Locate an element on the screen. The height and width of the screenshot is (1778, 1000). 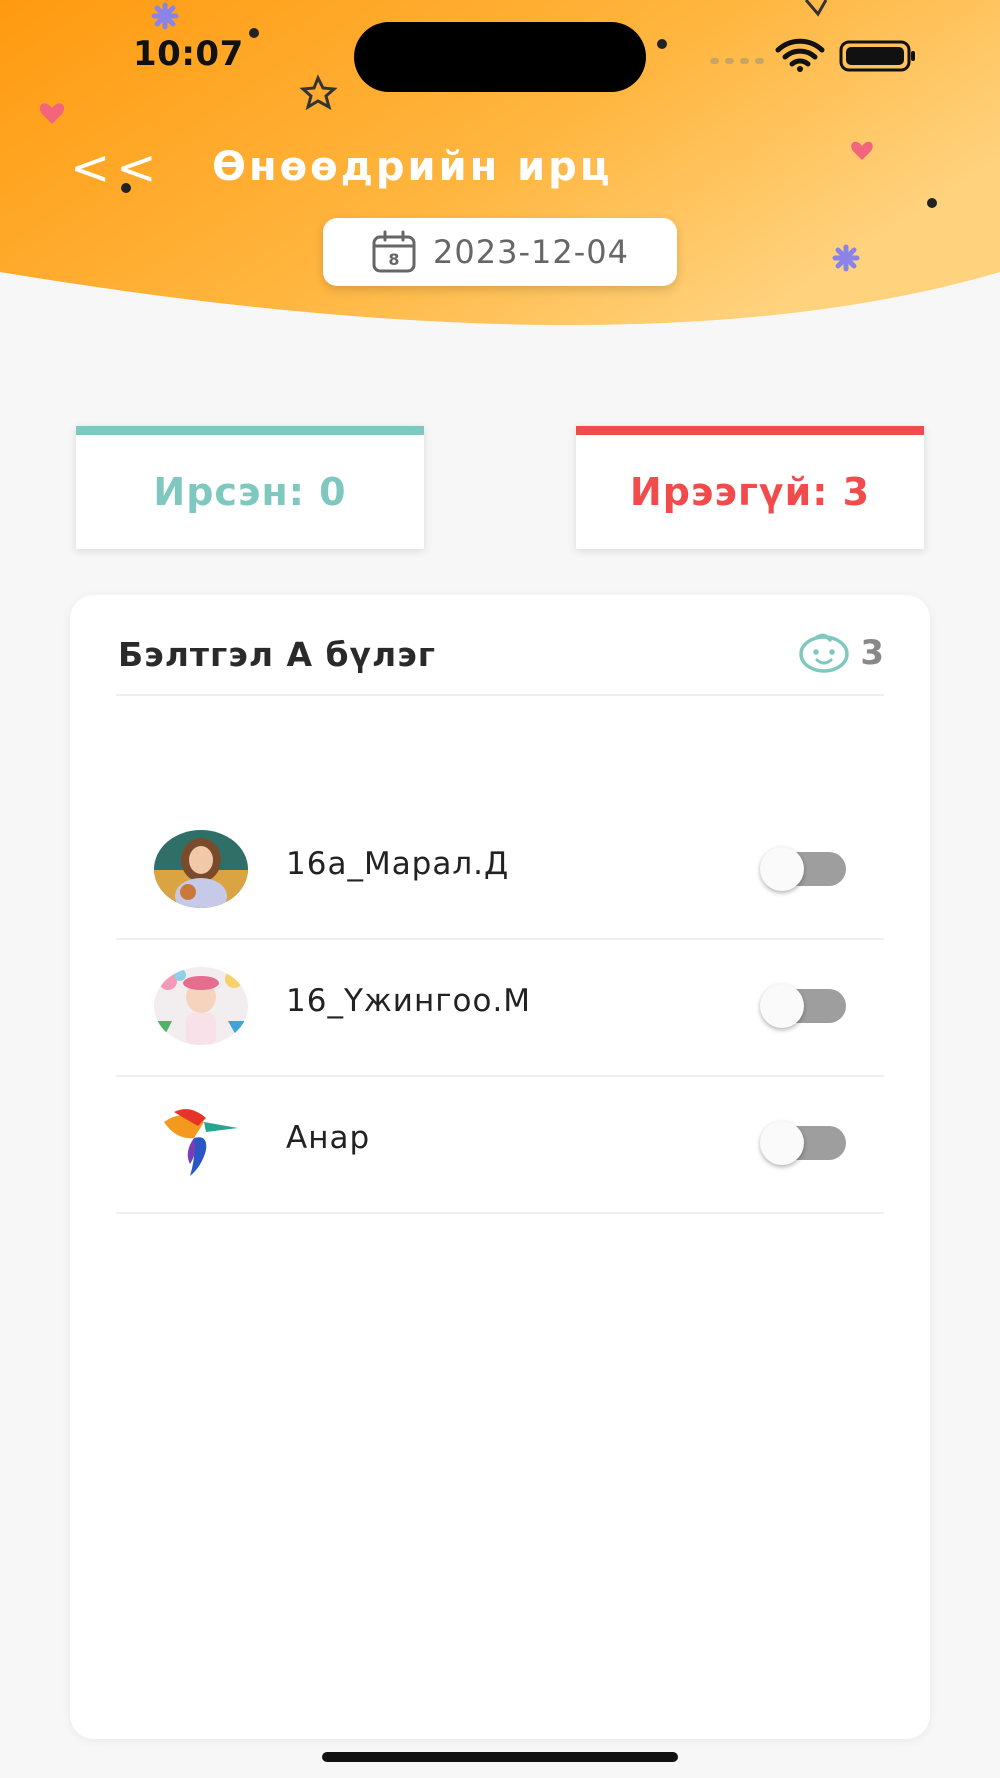
back-button: << is located at coordinates (116, 168).